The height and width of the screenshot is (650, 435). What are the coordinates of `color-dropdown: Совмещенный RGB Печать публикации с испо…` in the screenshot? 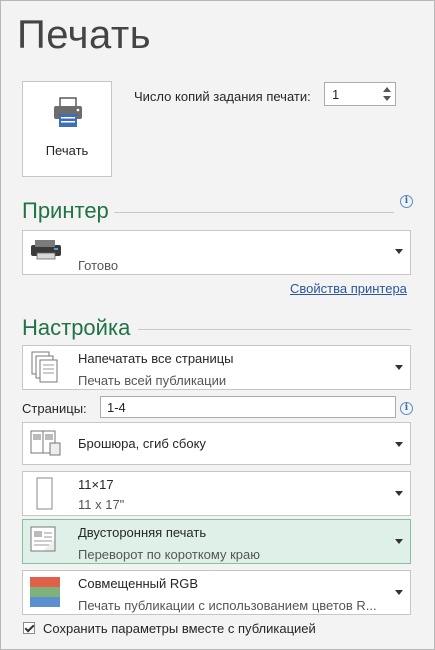 It's located at (216, 592).